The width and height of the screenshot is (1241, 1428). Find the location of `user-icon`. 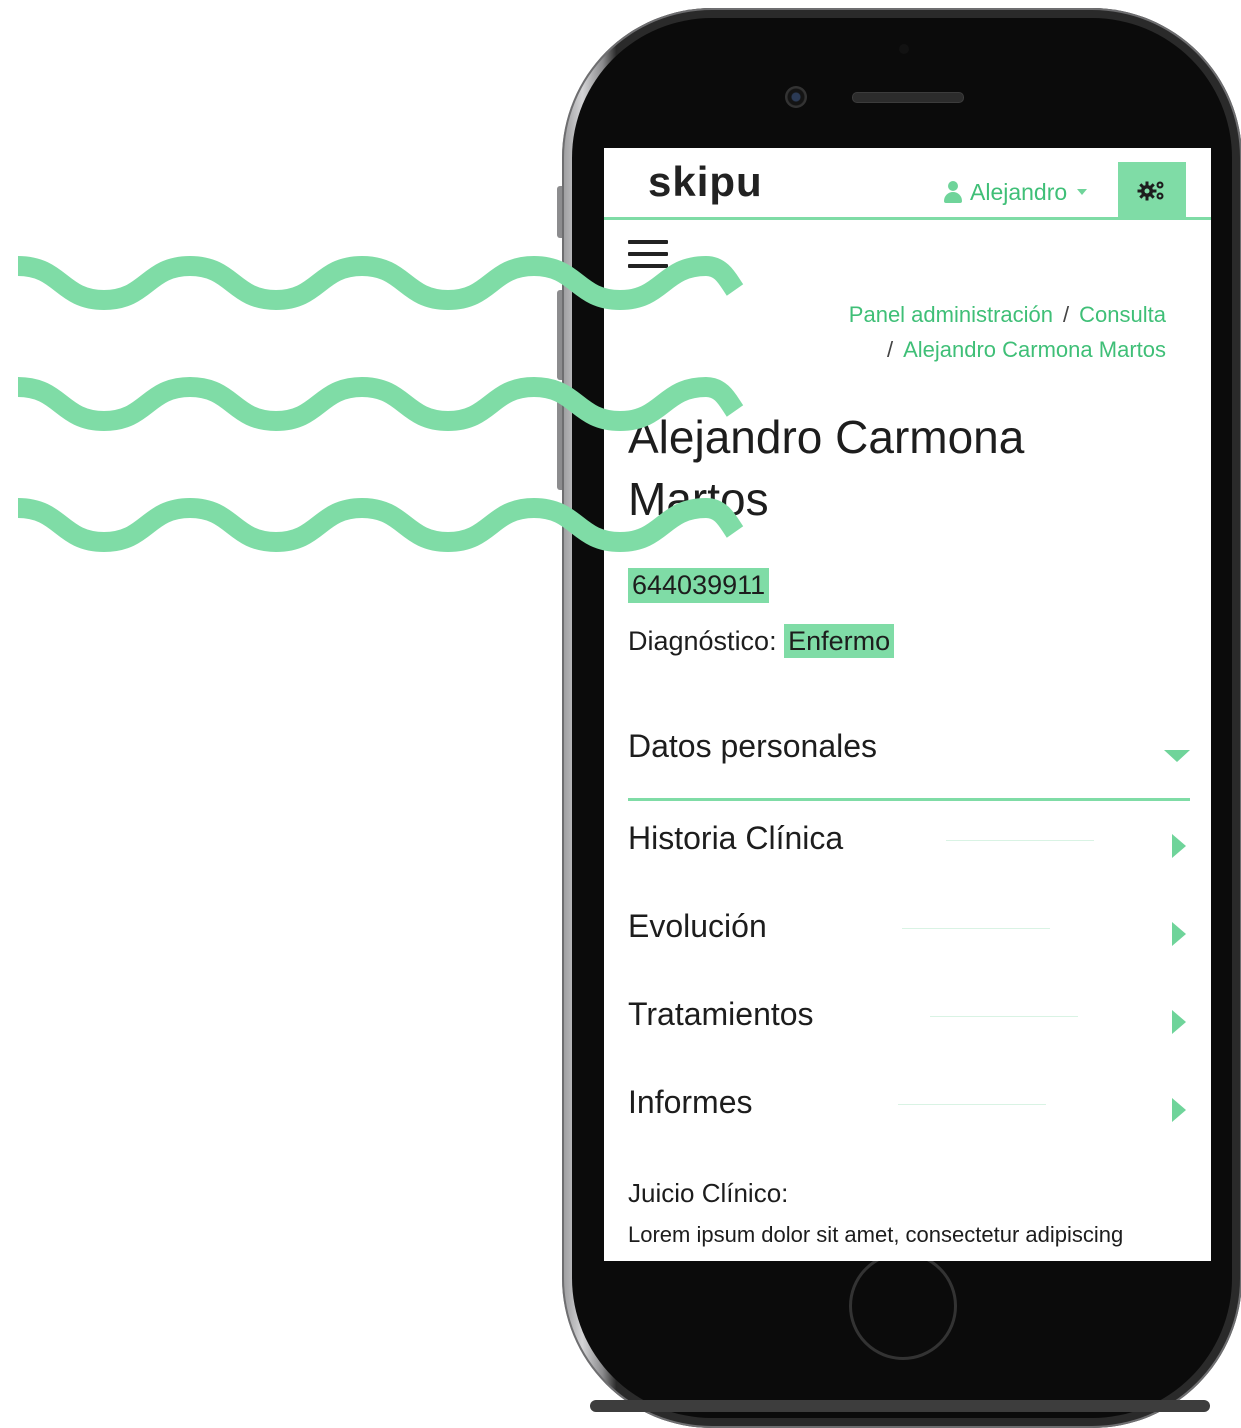

user-icon is located at coordinates (953, 192).